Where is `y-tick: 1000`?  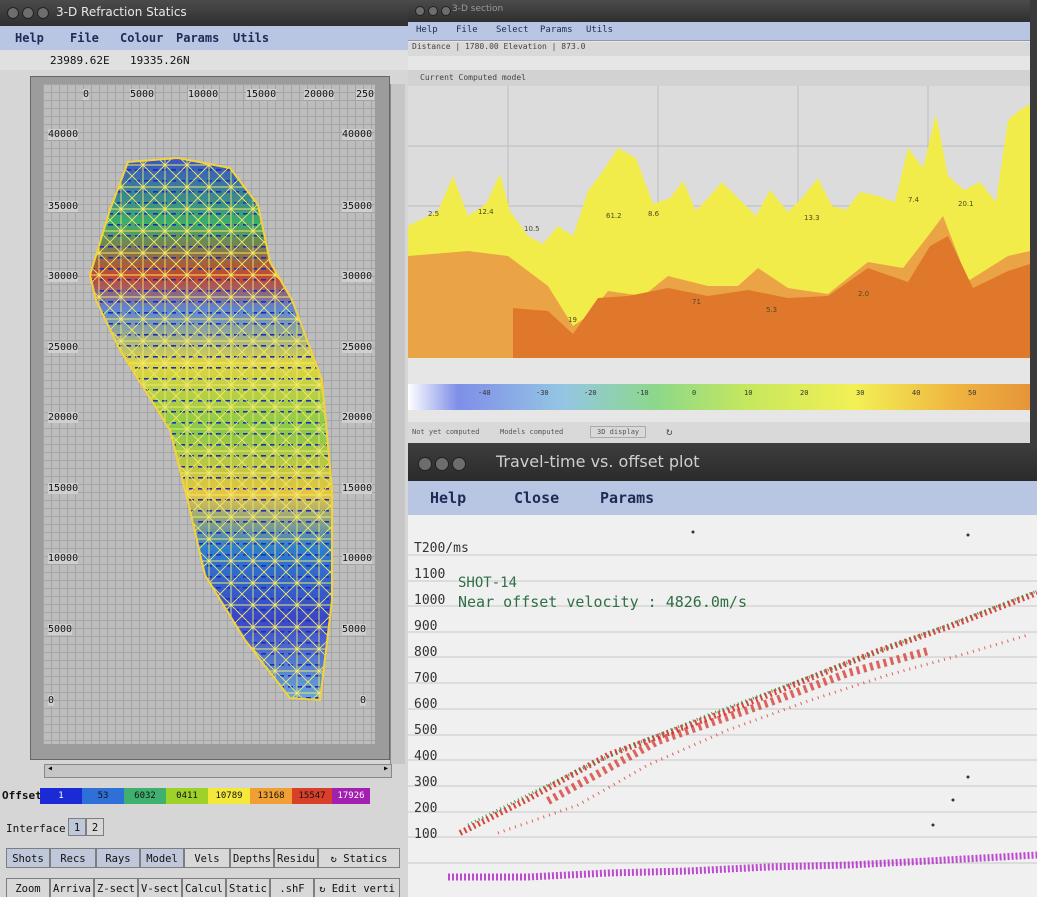
y-tick: 1000 is located at coordinates (430, 600).